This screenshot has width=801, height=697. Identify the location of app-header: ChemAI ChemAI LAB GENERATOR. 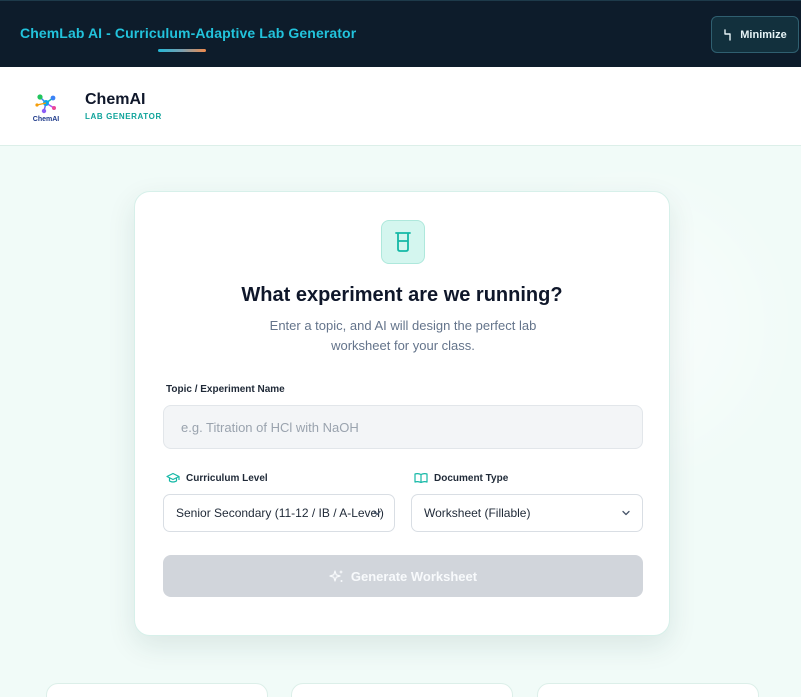
(400, 106).